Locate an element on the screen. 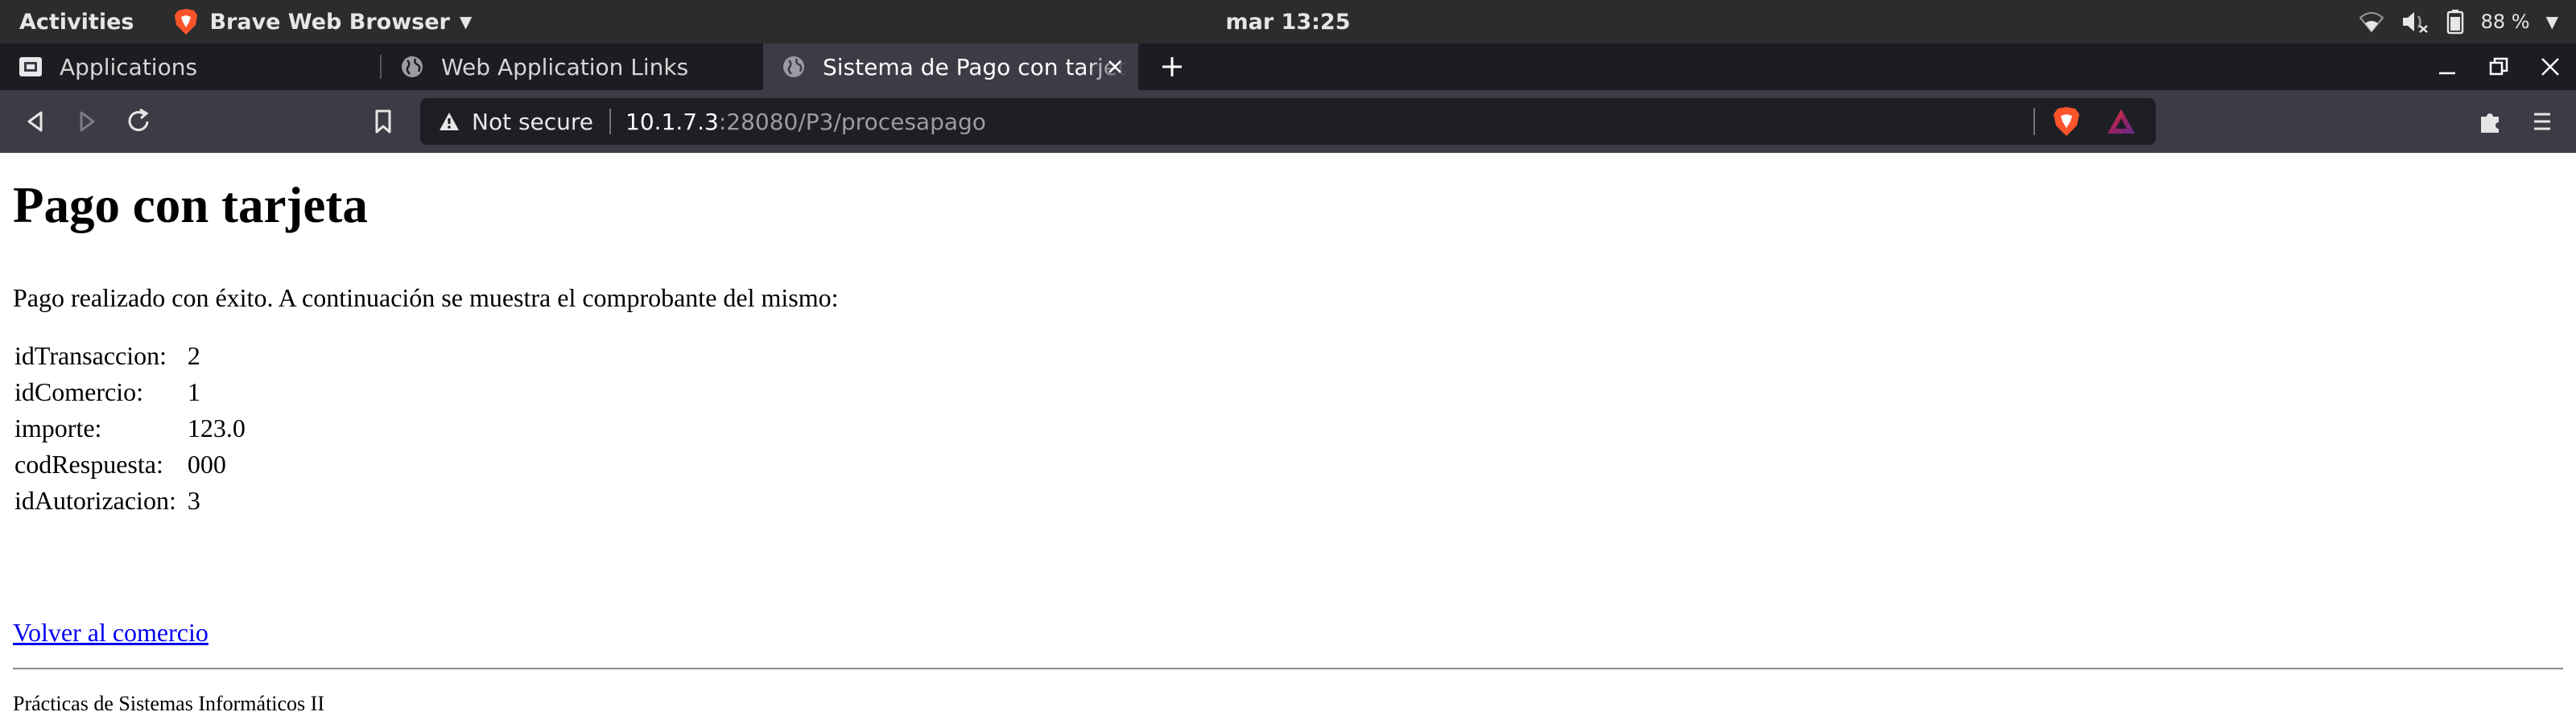 Image resolution: width=2576 pixels, height=716 pixels. back-to-store-link: Volver al comercio is located at coordinates (111, 633).